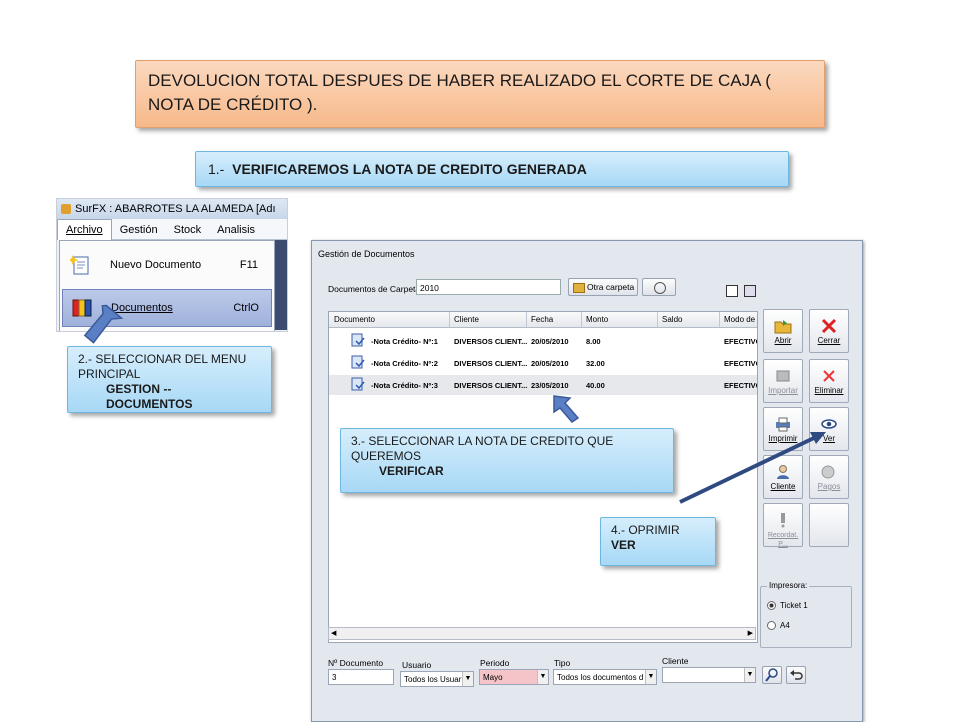  I want to click on menu-stock: Stock, so click(188, 230).